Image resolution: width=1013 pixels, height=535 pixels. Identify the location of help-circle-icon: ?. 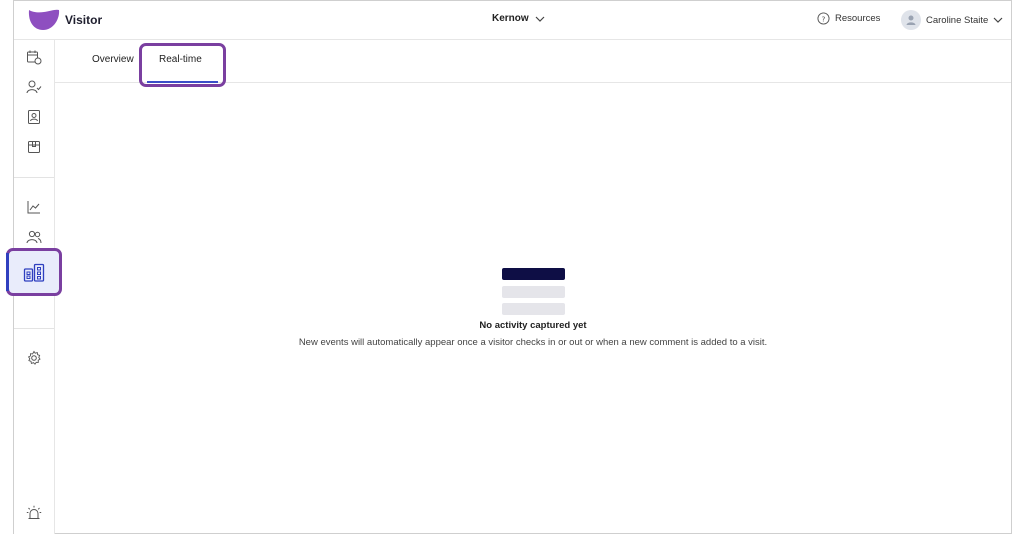
(823, 18).